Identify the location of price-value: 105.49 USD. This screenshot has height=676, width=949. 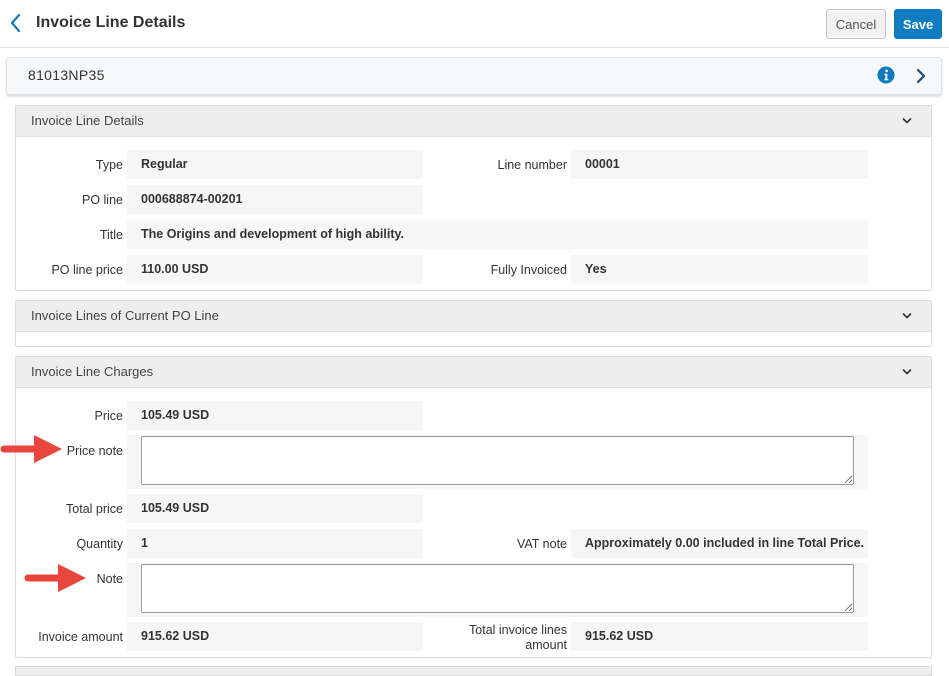
(275, 415).